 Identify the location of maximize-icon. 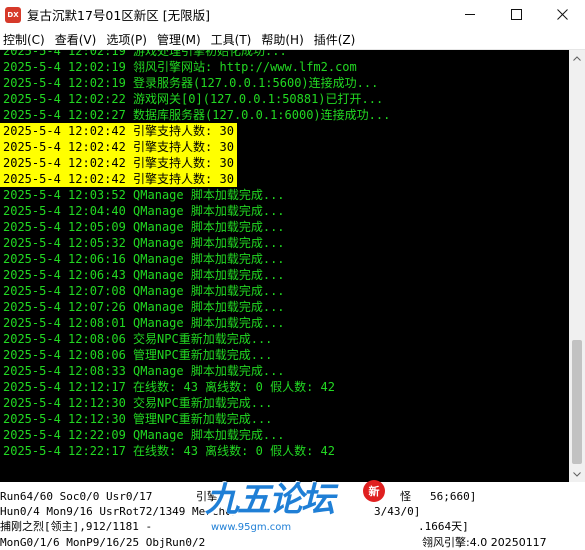
(516, 14).